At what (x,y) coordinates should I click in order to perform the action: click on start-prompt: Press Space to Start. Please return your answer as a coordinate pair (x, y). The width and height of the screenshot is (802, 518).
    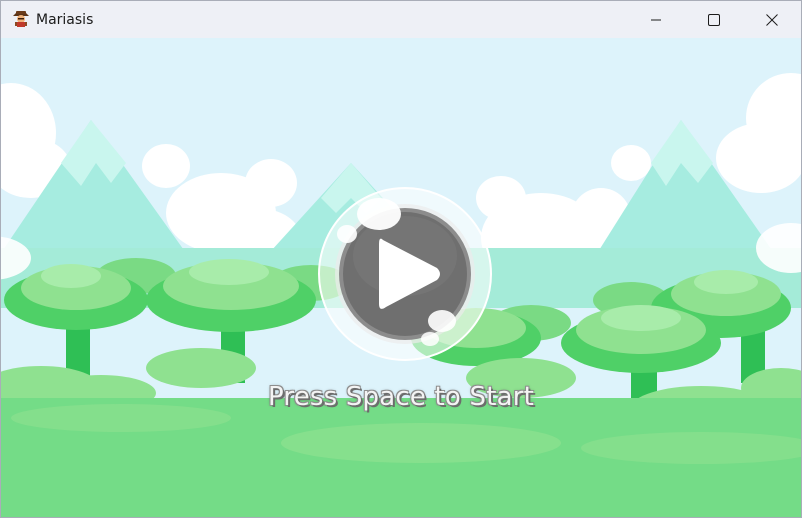
    Looking at the image, I should click on (401, 397).